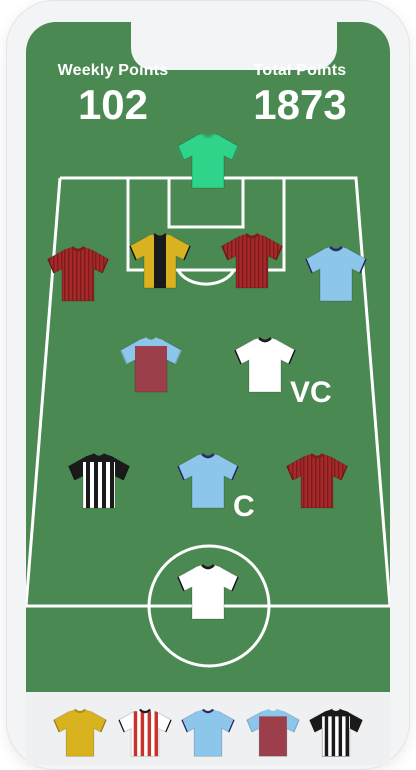 The width and height of the screenshot is (416, 770). I want to click on player-center, so click(208, 591).